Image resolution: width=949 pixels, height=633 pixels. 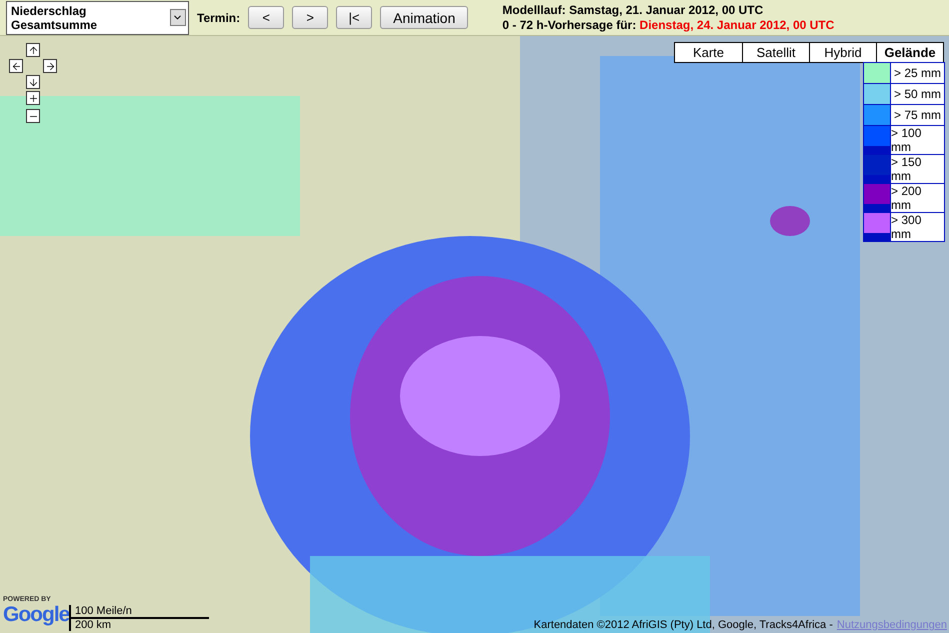 What do you see at coordinates (354, 17) in the screenshot?
I see `step-button: |<` at bounding box center [354, 17].